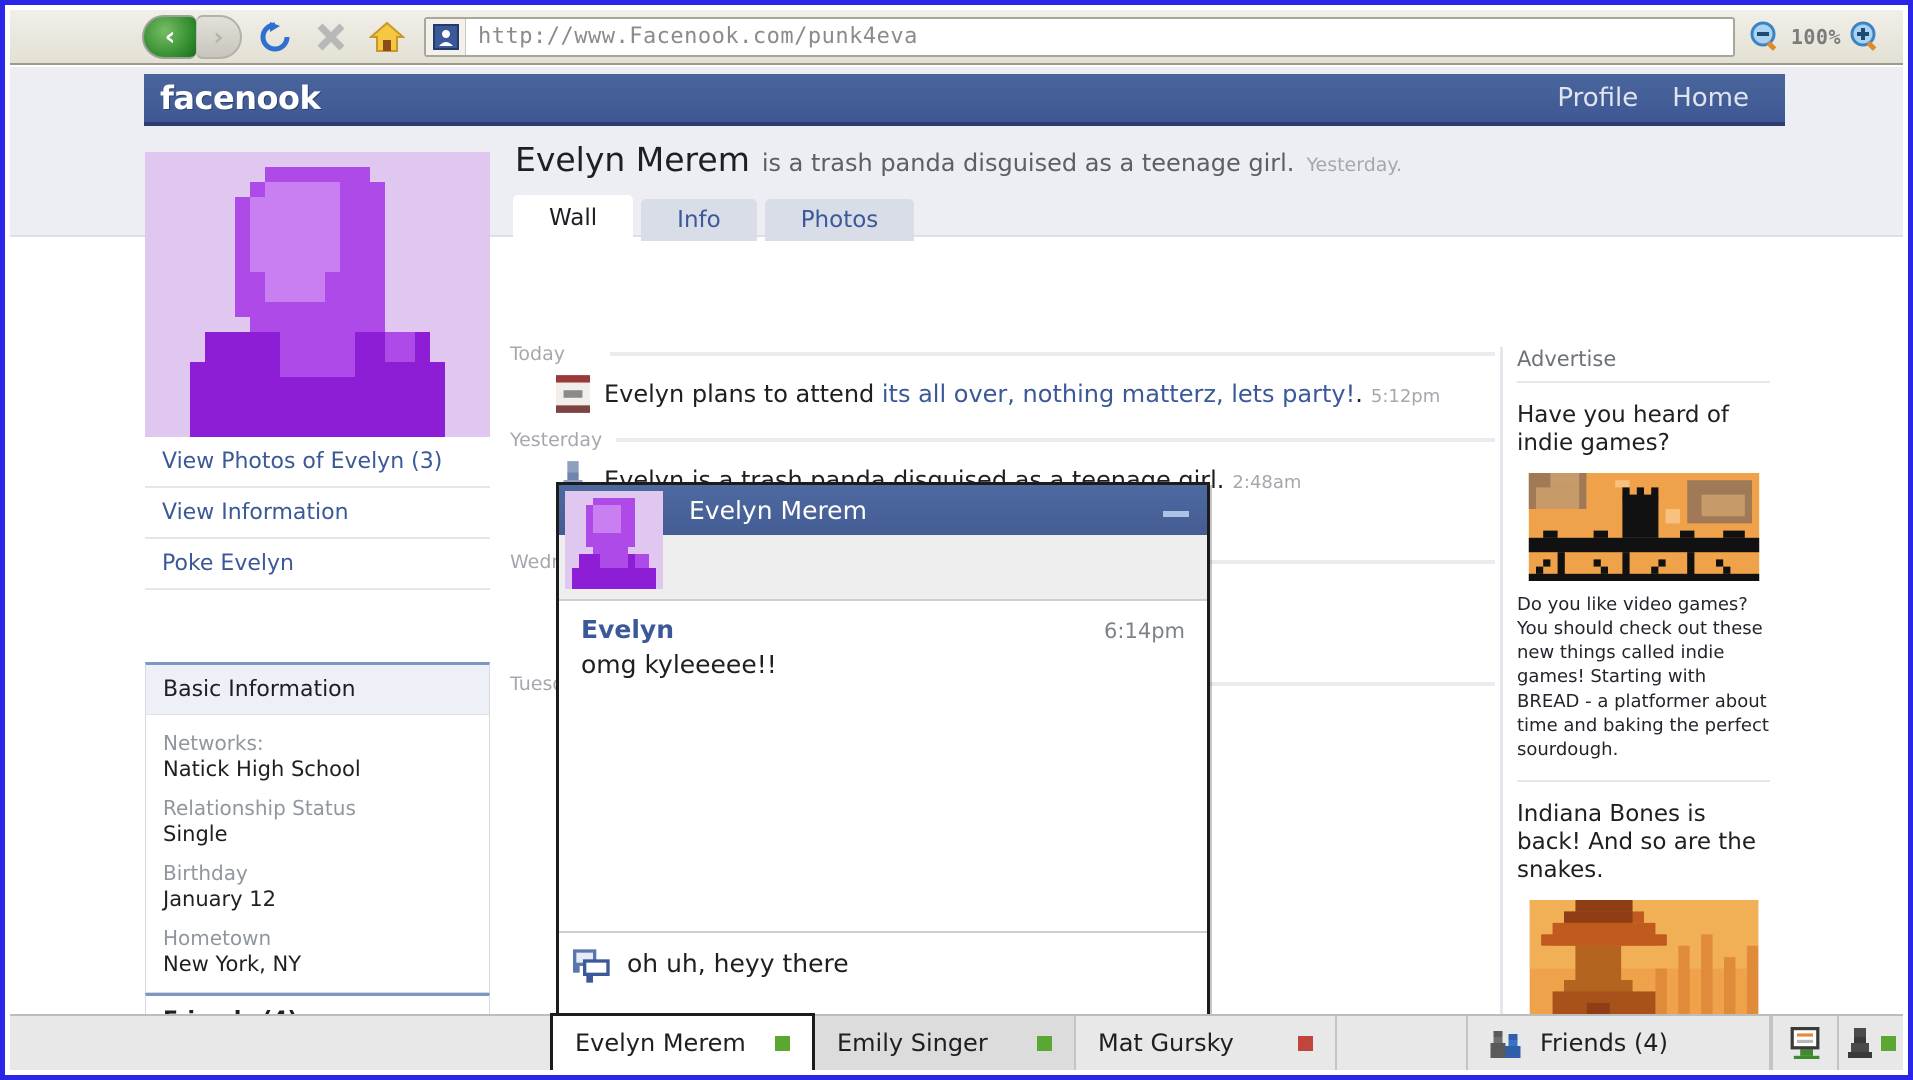 Image resolution: width=1913 pixels, height=1080 pixels. What do you see at coordinates (205, 873) in the screenshot?
I see `info-label-birthday: Birthday` at bounding box center [205, 873].